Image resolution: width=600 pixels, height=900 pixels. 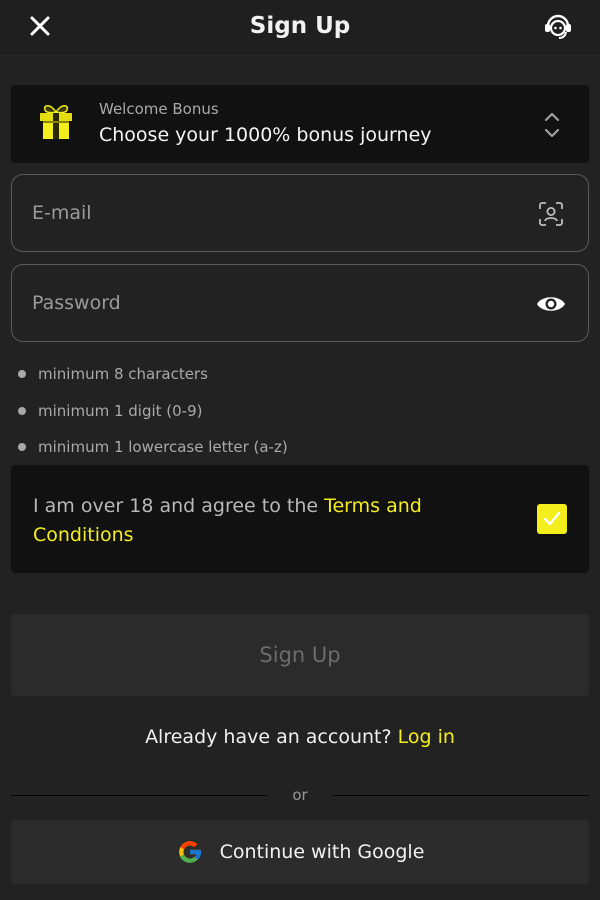 I want to click on header: Sign Up, so click(x=300, y=28).